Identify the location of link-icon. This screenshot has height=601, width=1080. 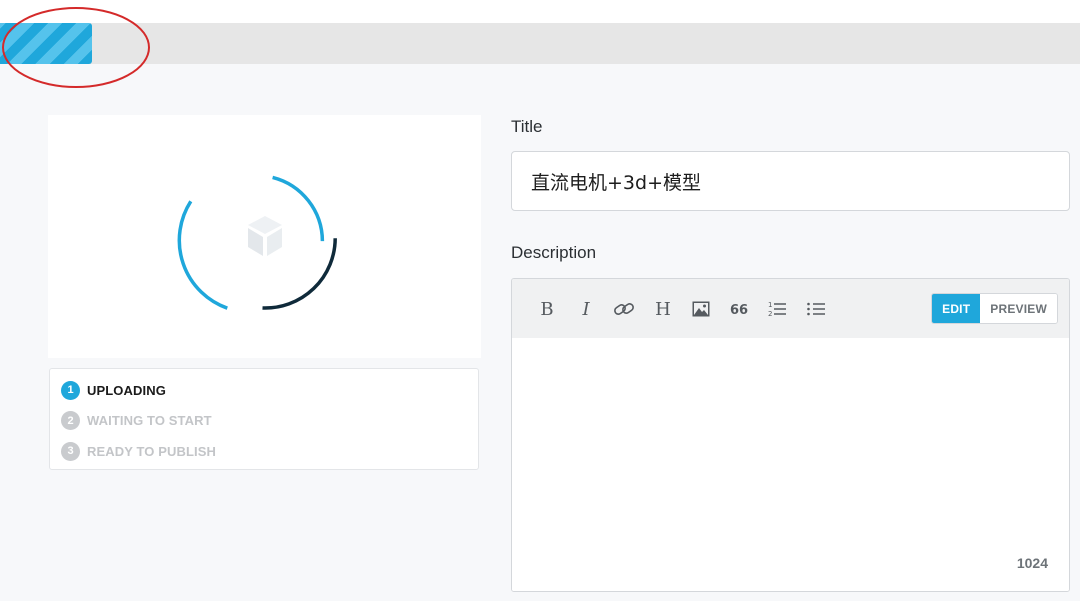
(624, 309).